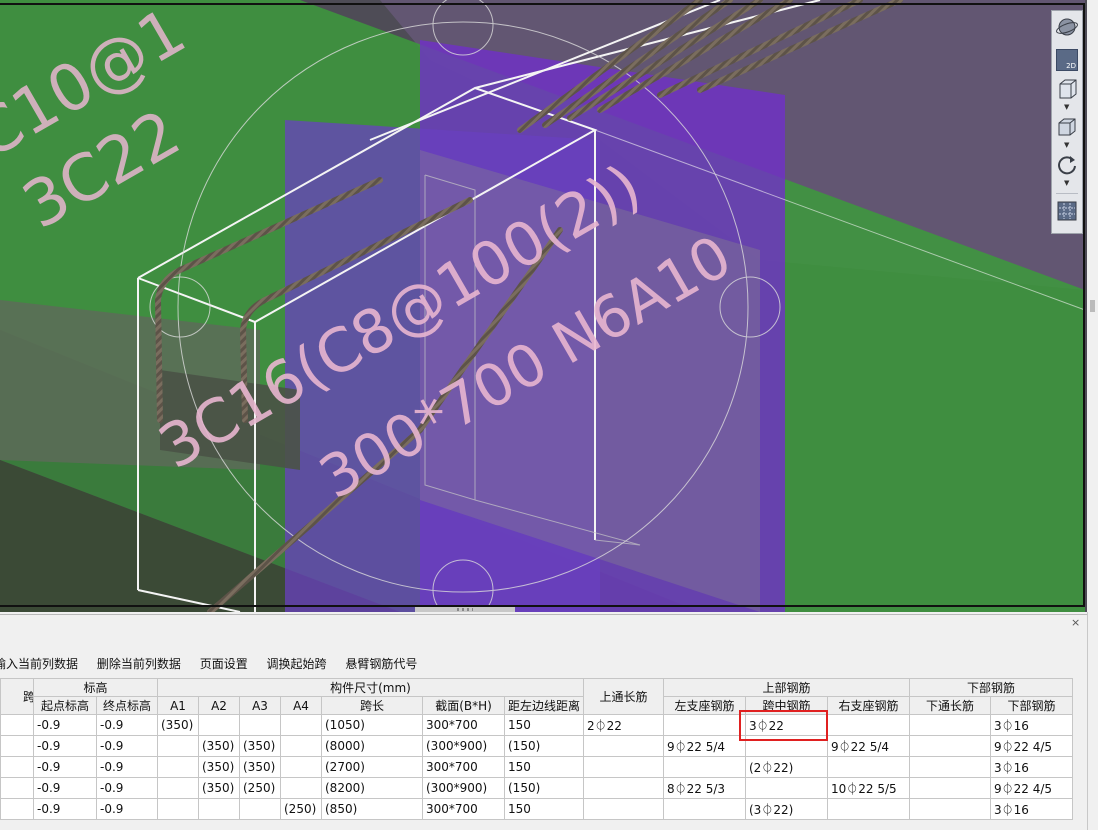 Image resolution: width=1098 pixels, height=830 pixels. Describe the element at coordinates (224, 663) in the screenshot. I see `page-setup-button: 页面设置` at that location.